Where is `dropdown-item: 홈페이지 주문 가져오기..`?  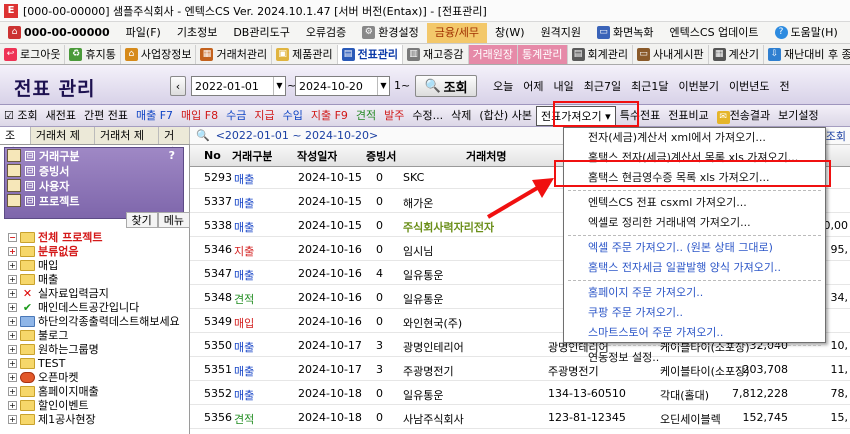
dropdown-item: 홈페이지 주문 가져오기.. is located at coordinates (694, 293).